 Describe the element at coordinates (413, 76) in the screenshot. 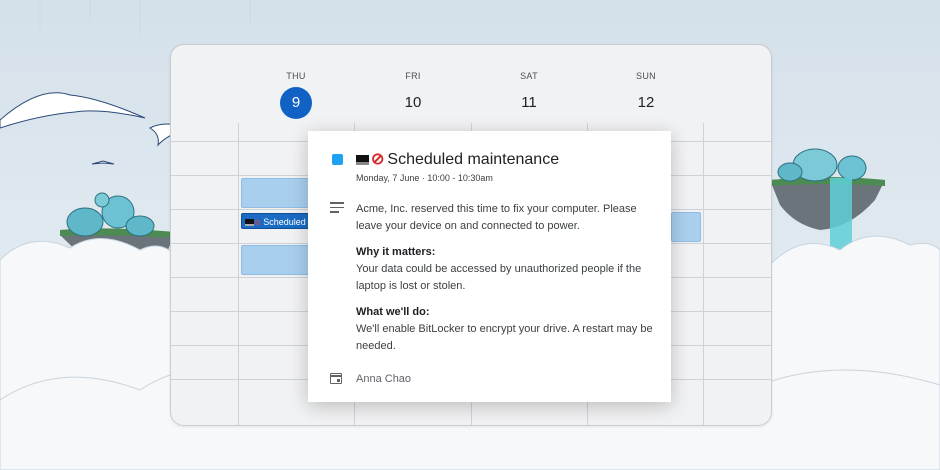

I see `day-of-week: FRI` at that location.